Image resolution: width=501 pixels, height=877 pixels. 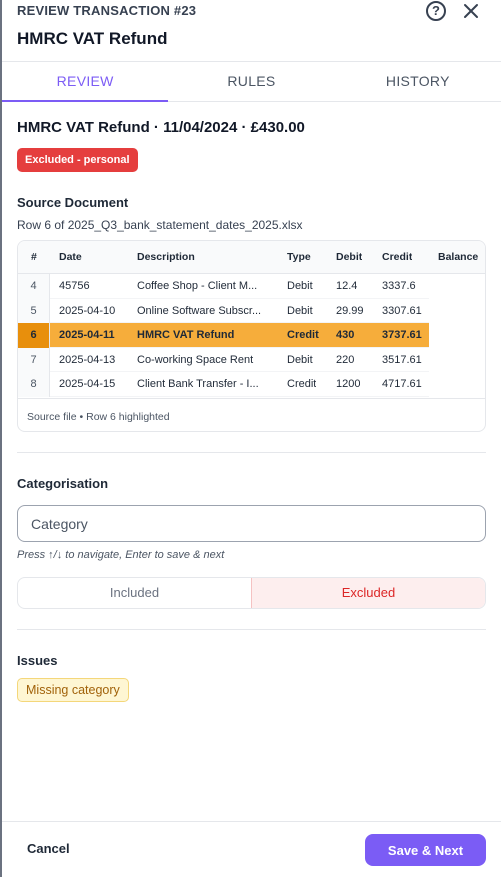 I want to click on row-date: 2025-04-13, so click(x=87, y=359).